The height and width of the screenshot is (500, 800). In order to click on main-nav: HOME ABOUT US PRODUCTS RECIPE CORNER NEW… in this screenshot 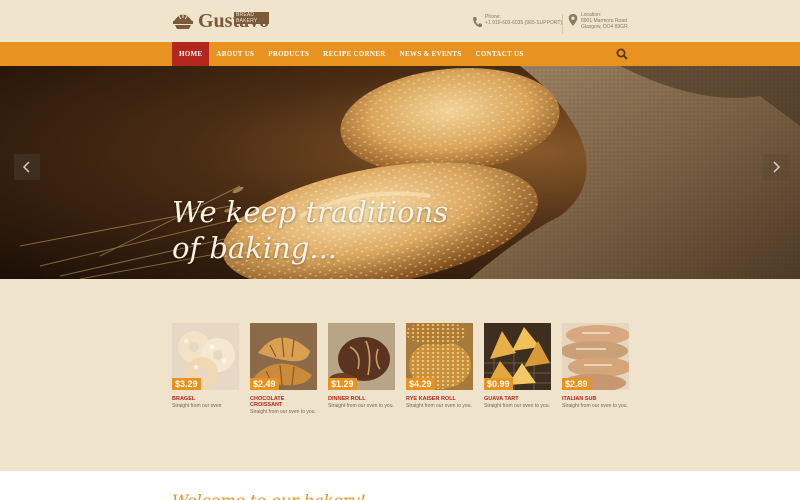, I will do `click(400, 54)`.